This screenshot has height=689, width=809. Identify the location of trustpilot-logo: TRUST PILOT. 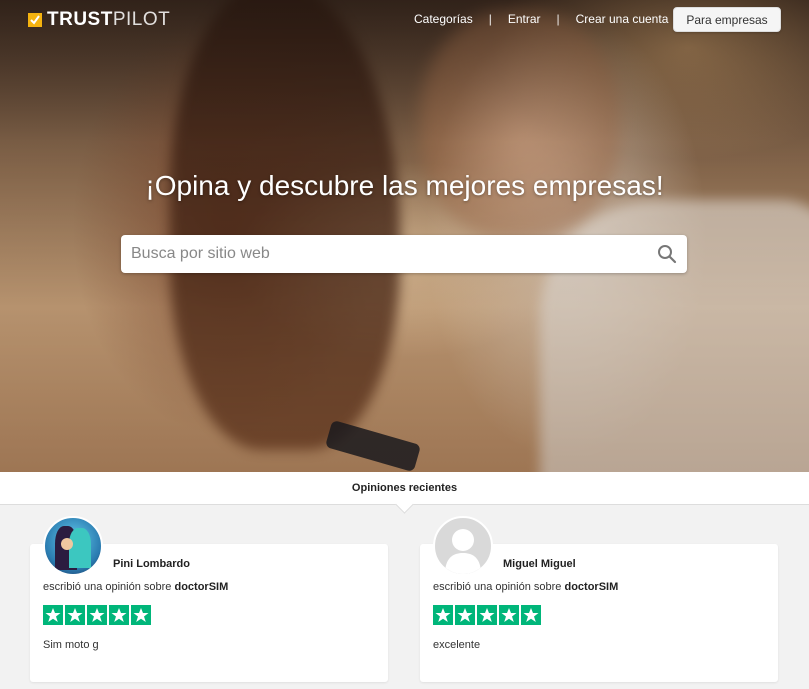
(99, 20).